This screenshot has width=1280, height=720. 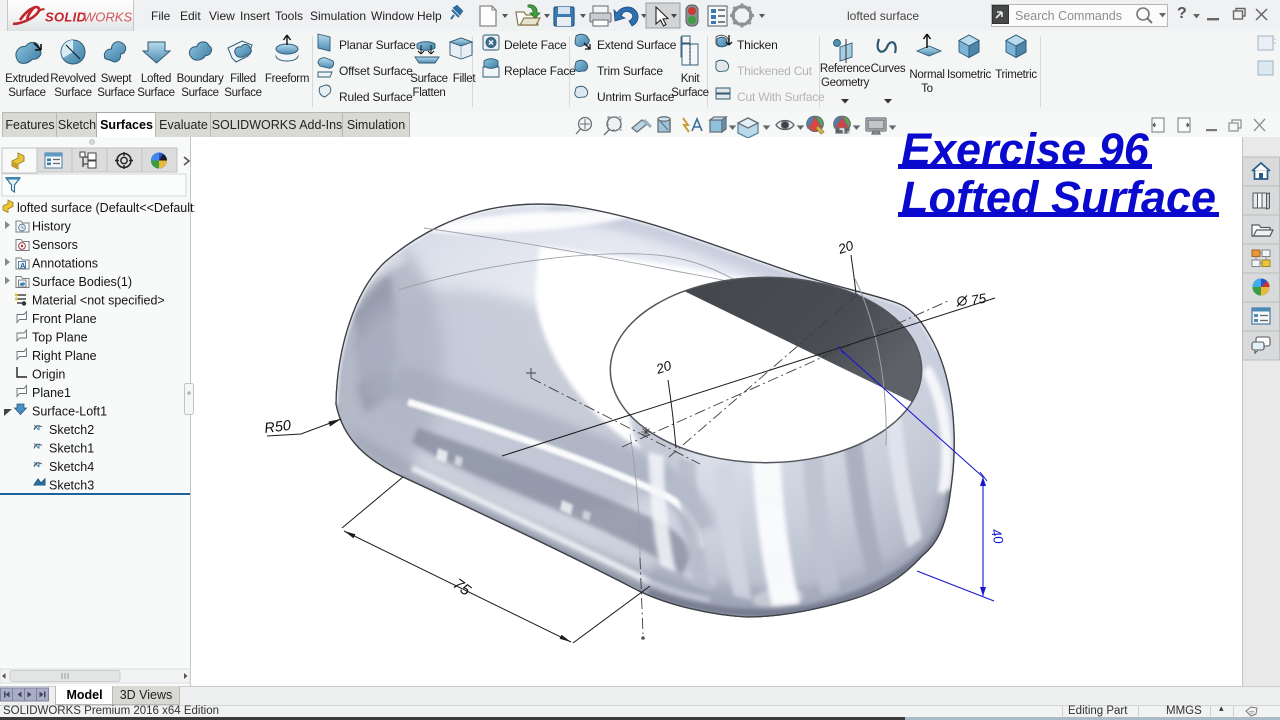 I want to click on svg-text: Extend Surface, so click(x=637, y=45).